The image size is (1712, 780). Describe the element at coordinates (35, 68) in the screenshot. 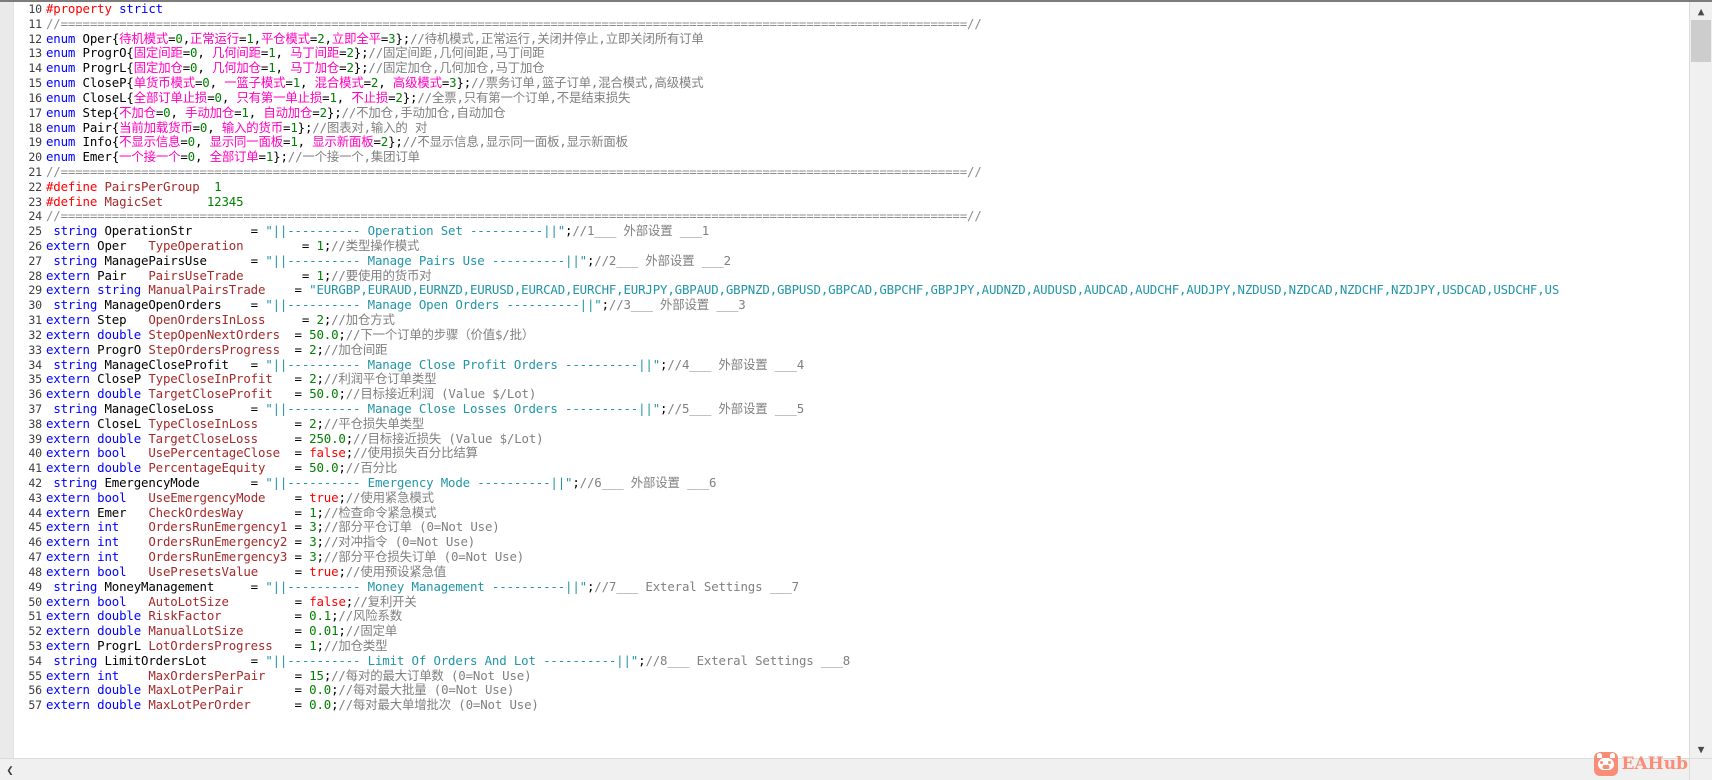

I see `line-number: 14` at that location.